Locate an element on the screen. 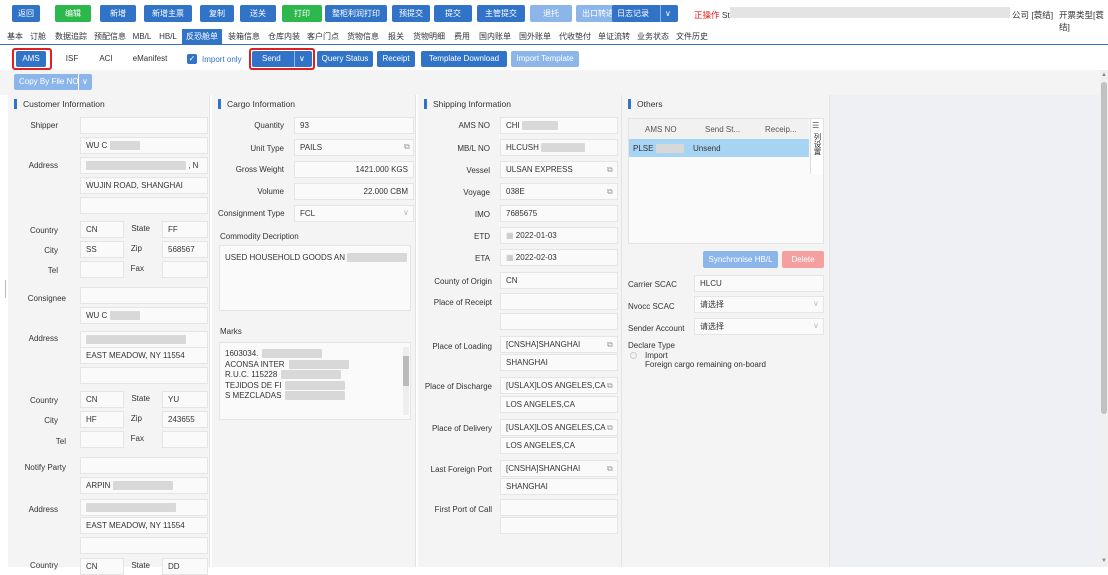  copy-by-file-button: Copy By File NO ∨ is located at coordinates (53, 82).